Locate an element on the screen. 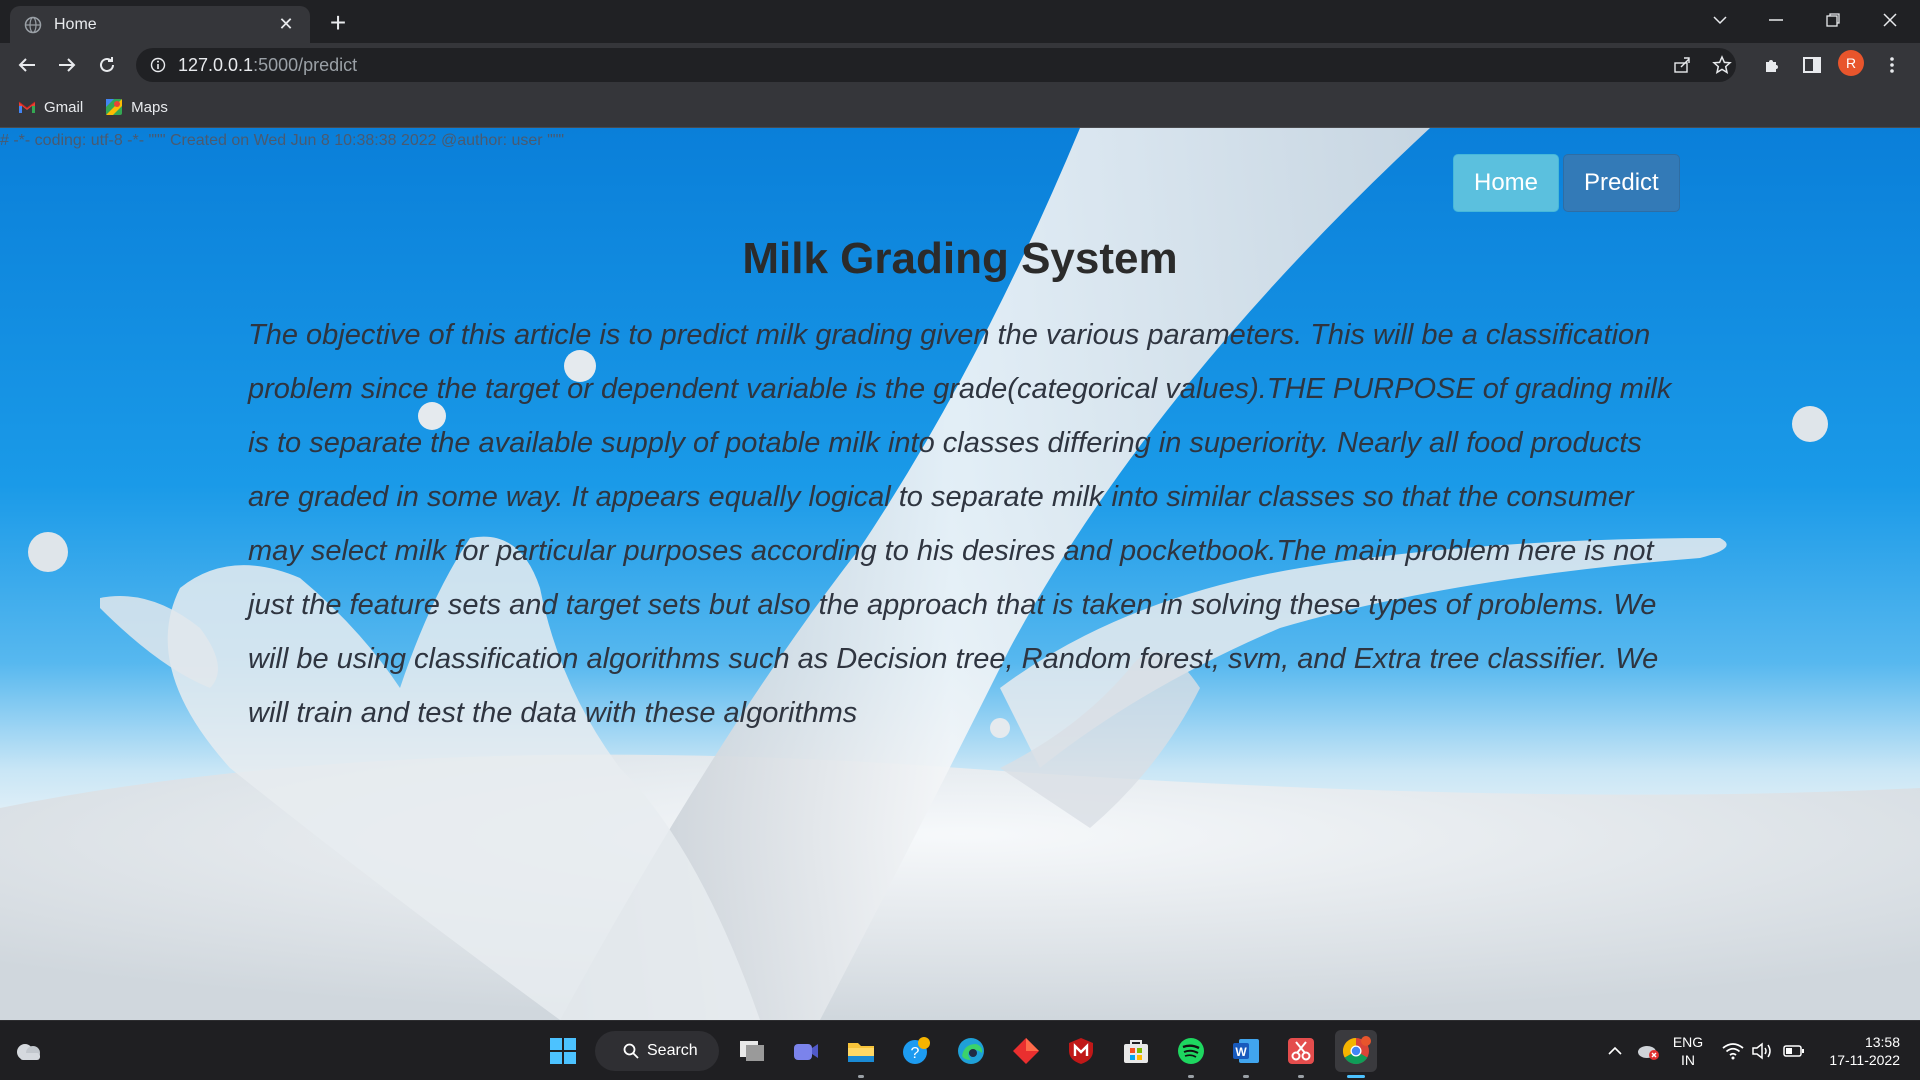  svg-text: W is located at coordinates (1241, 1052).